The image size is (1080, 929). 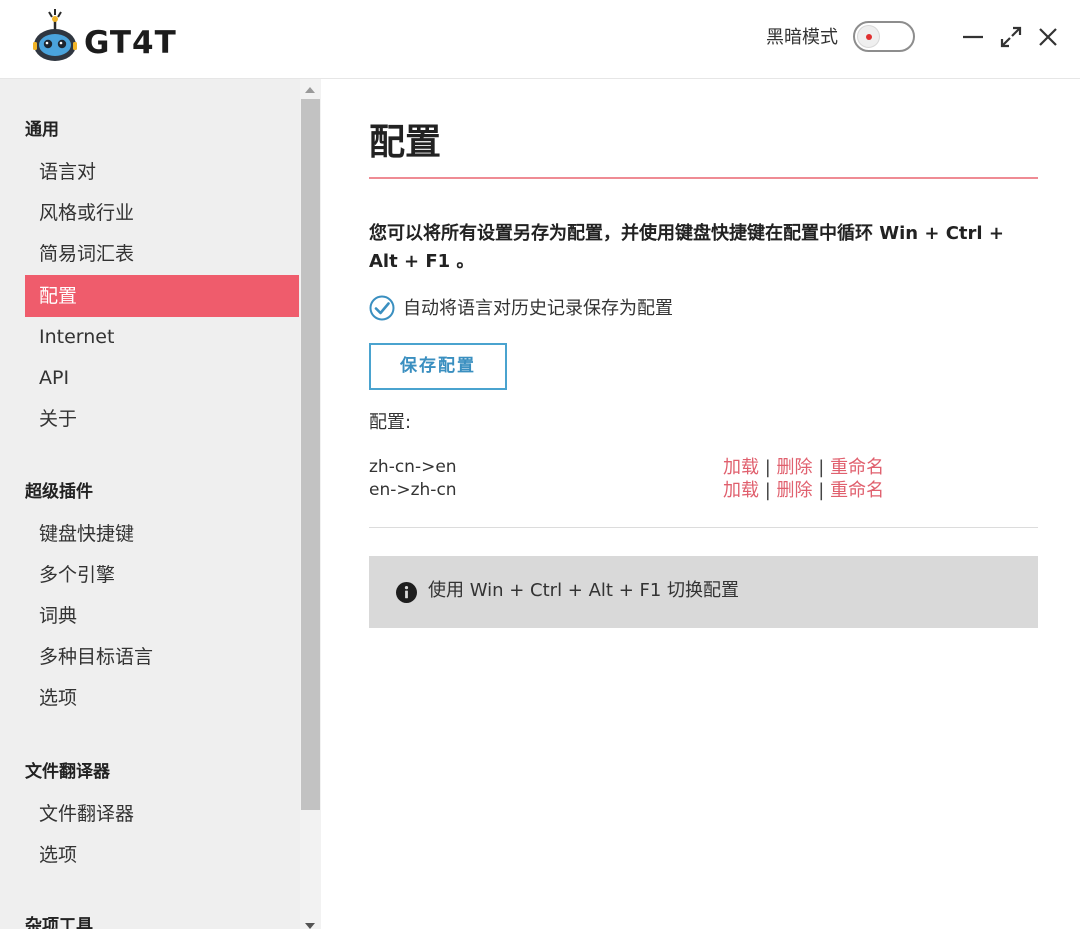 I want to click on info-text: 使用 Win + Ctrl + Alt + F1 切换配置, so click(x=584, y=590).